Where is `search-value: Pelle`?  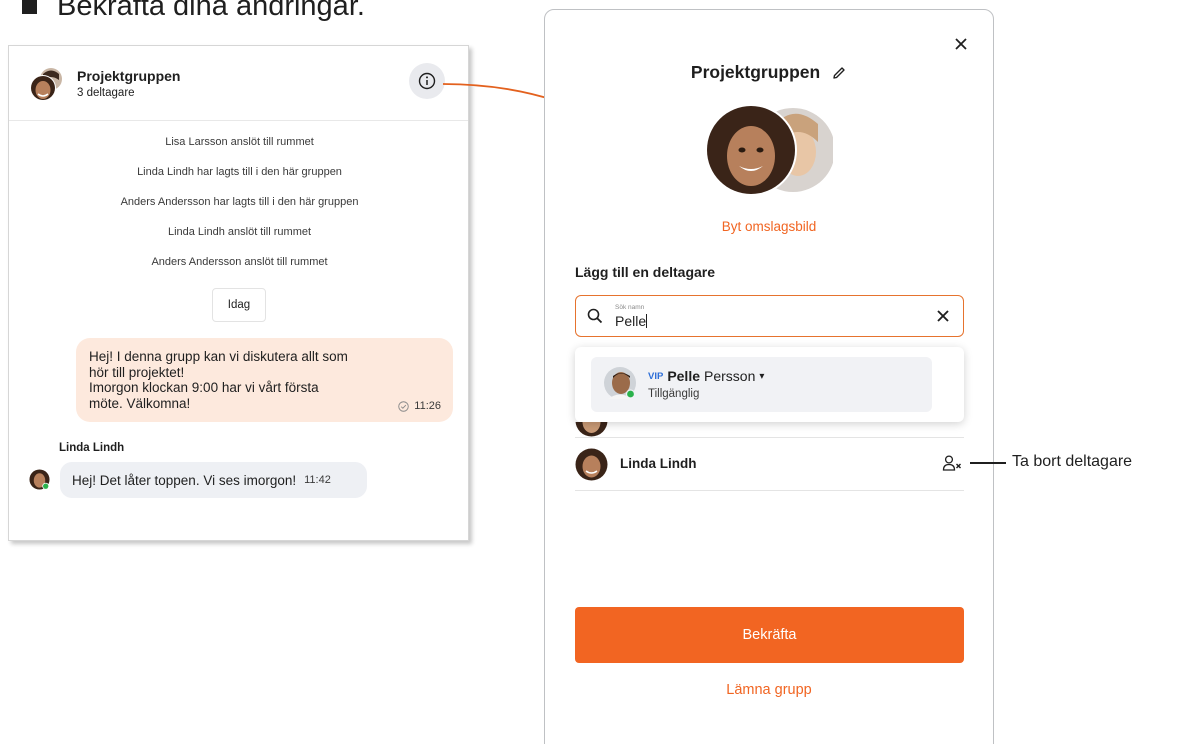
search-value: Pelle is located at coordinates (631, 321).